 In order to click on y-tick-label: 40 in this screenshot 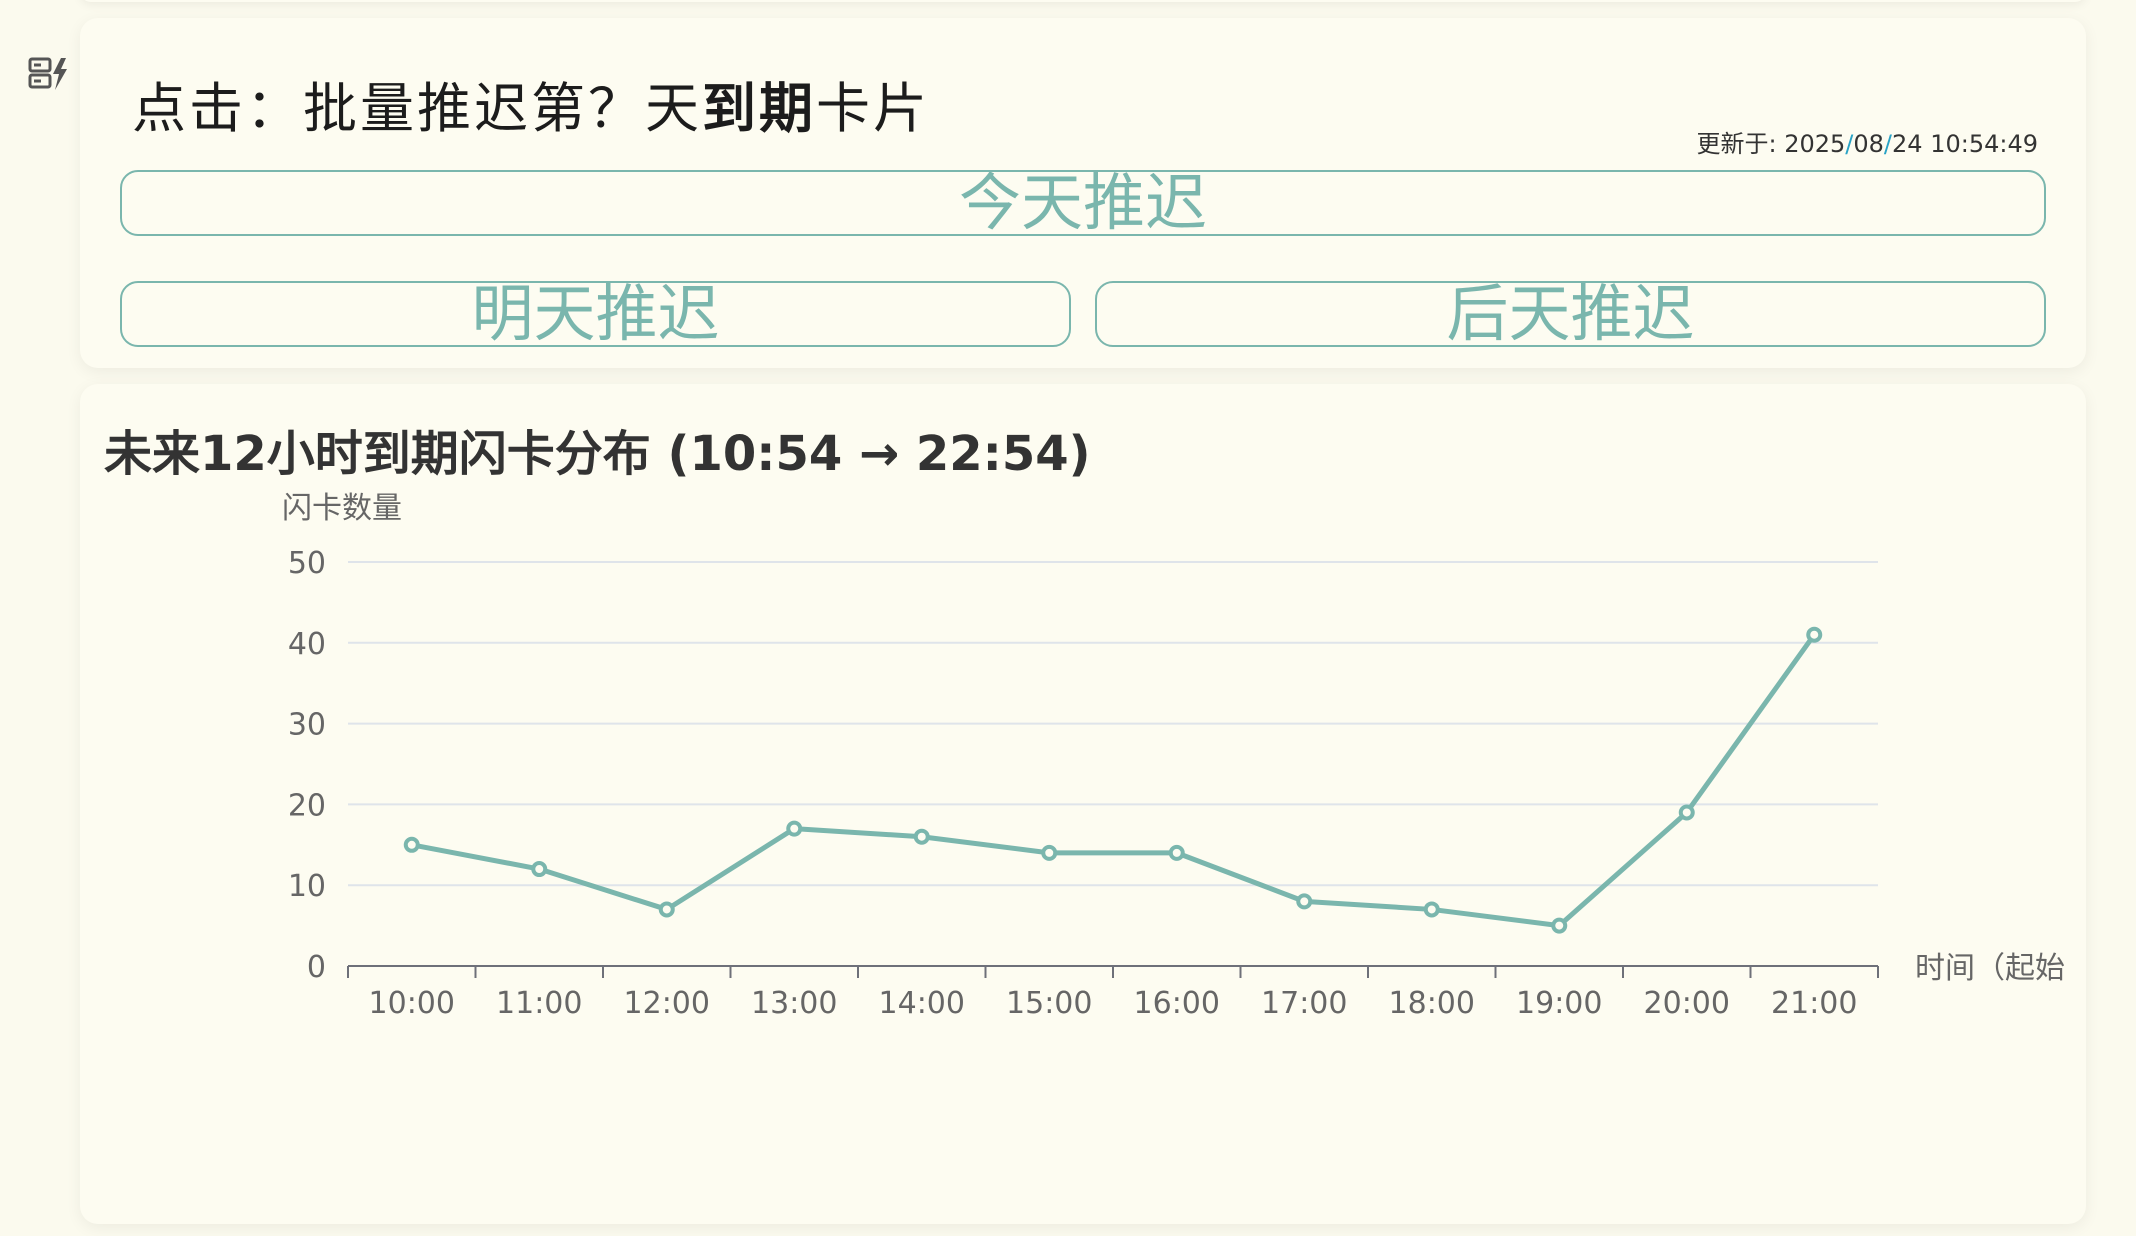, I will do `click(307, 644)`.